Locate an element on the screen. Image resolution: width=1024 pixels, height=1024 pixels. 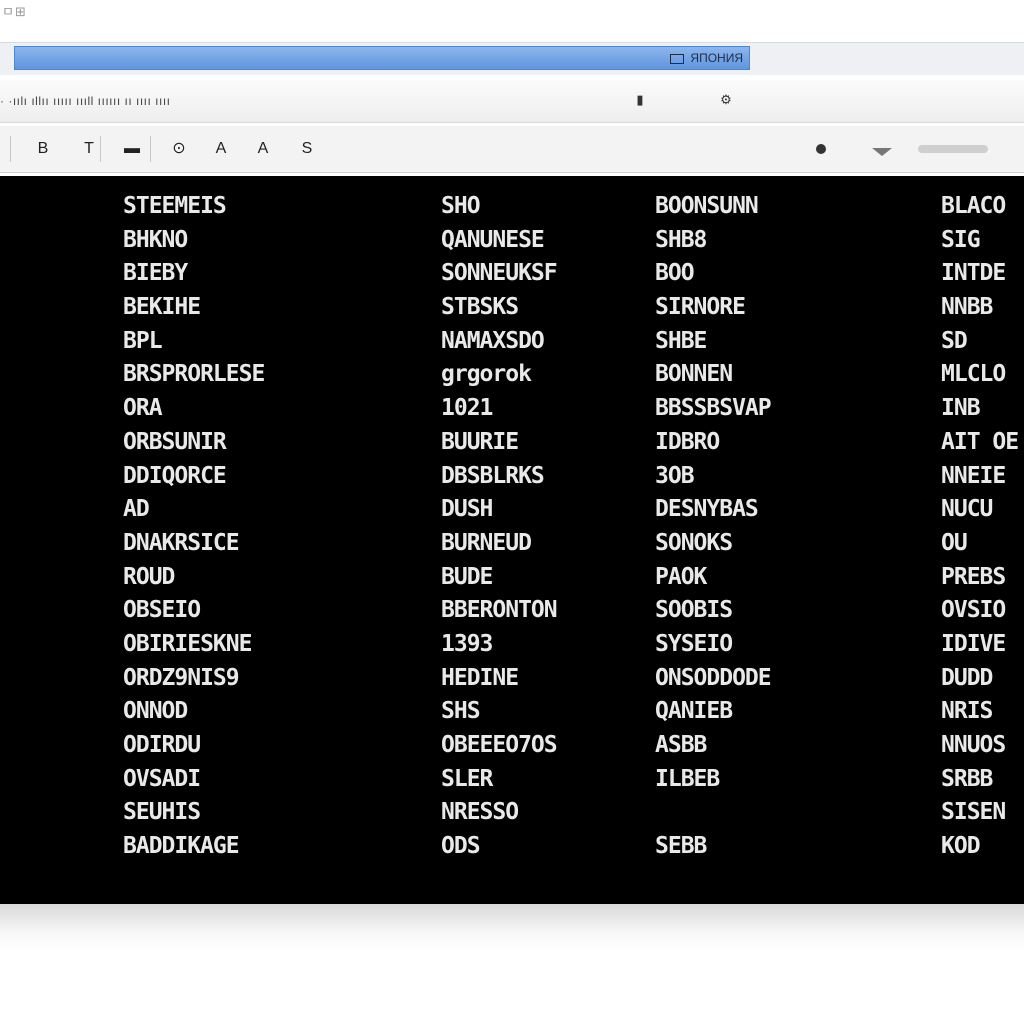
terminal-cell: STEEMEIS is located at coordinates (175, 206).